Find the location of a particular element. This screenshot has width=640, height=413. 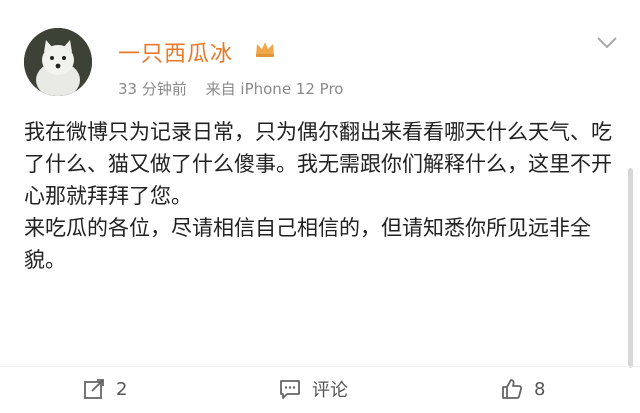

like-count: 8 is located at coordinates (540, 389).